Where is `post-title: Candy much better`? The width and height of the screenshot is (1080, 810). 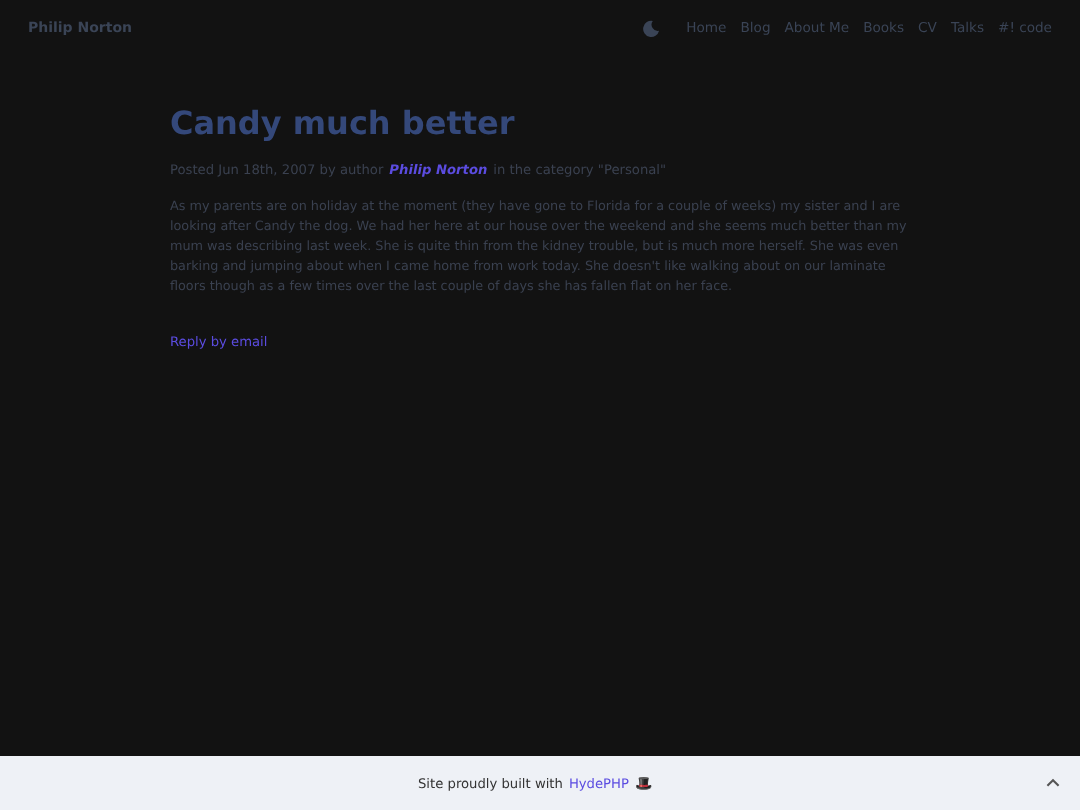
post-title: Candy much better is located at coordinates (343, 123).